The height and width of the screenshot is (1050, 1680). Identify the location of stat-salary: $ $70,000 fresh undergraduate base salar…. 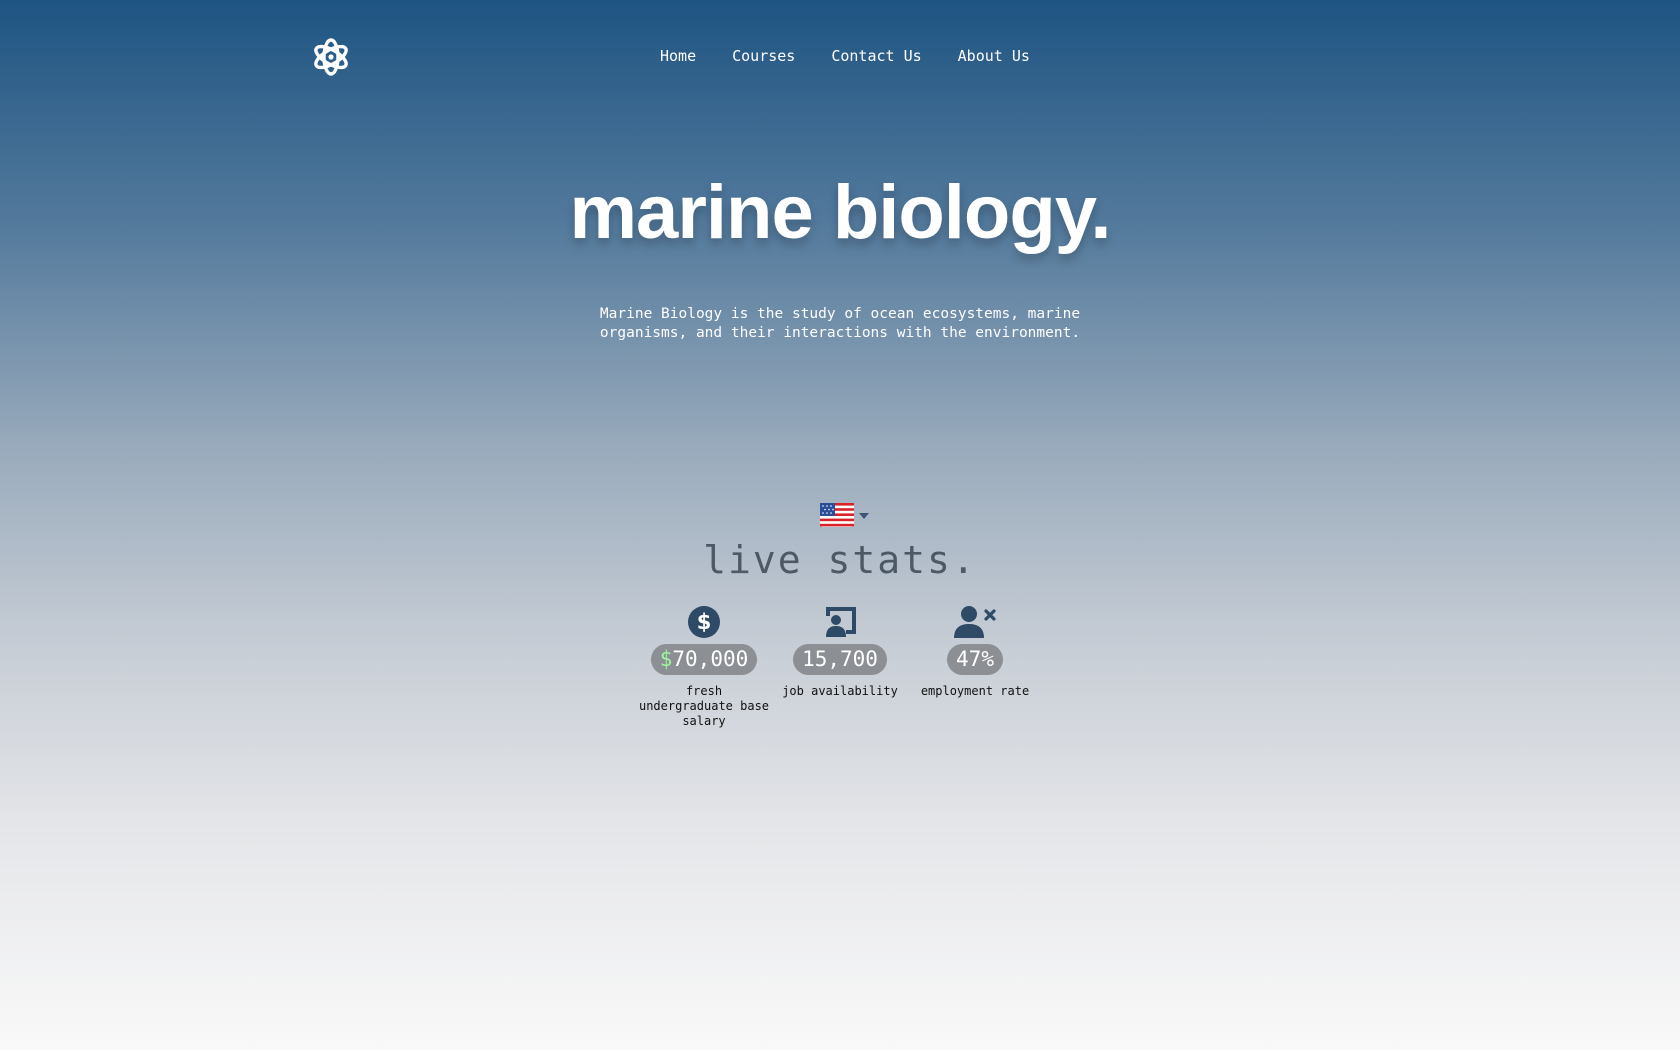
(704, 666).